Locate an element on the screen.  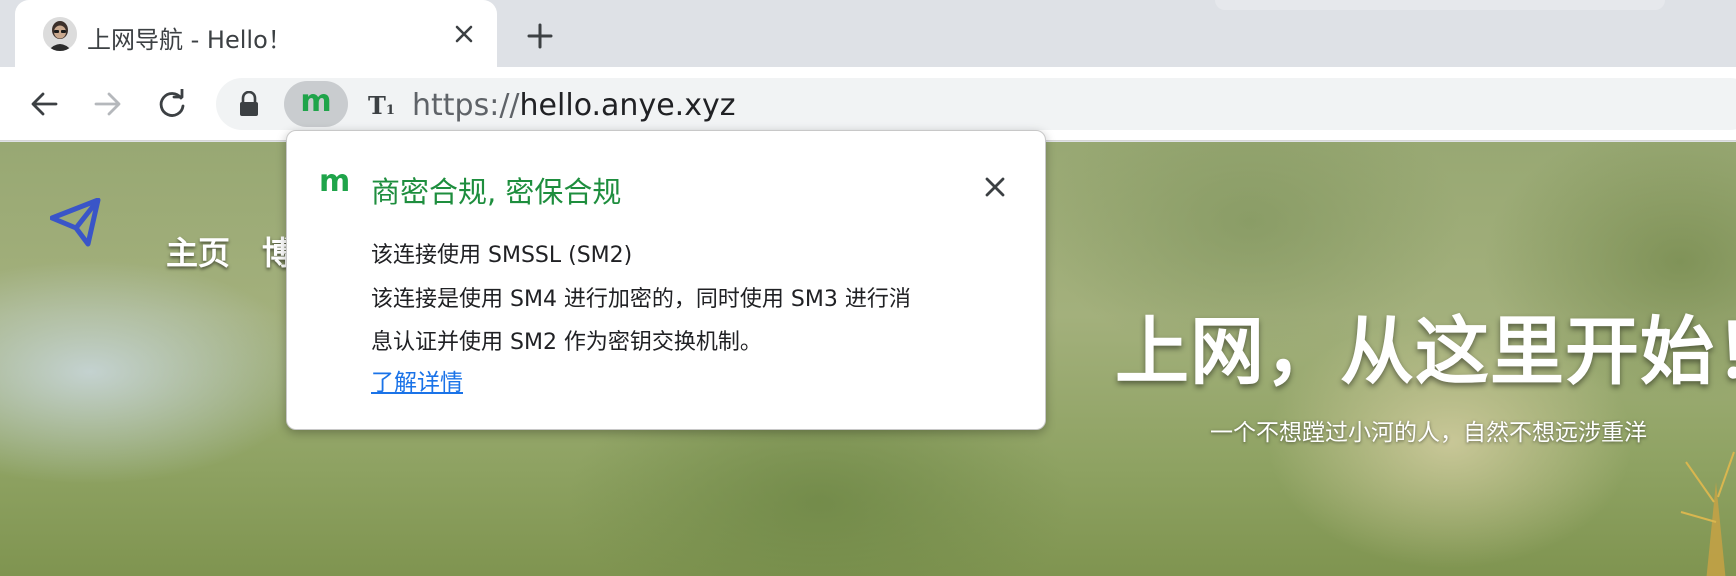
translate-icon: T1 is located at coordinates (381, 105).